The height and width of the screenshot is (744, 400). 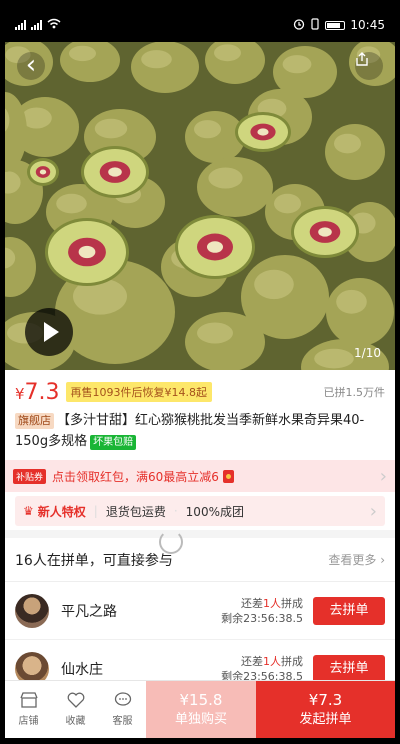 I want to click on avatar, so click(x=32, y=610).